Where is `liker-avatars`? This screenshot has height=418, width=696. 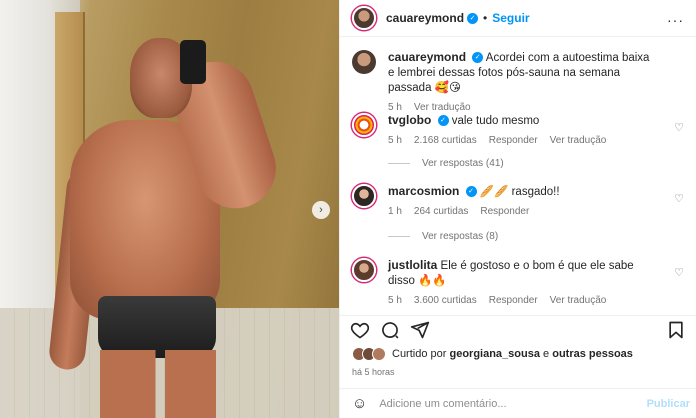 liker-avatars is located at coordinates (369, 354).